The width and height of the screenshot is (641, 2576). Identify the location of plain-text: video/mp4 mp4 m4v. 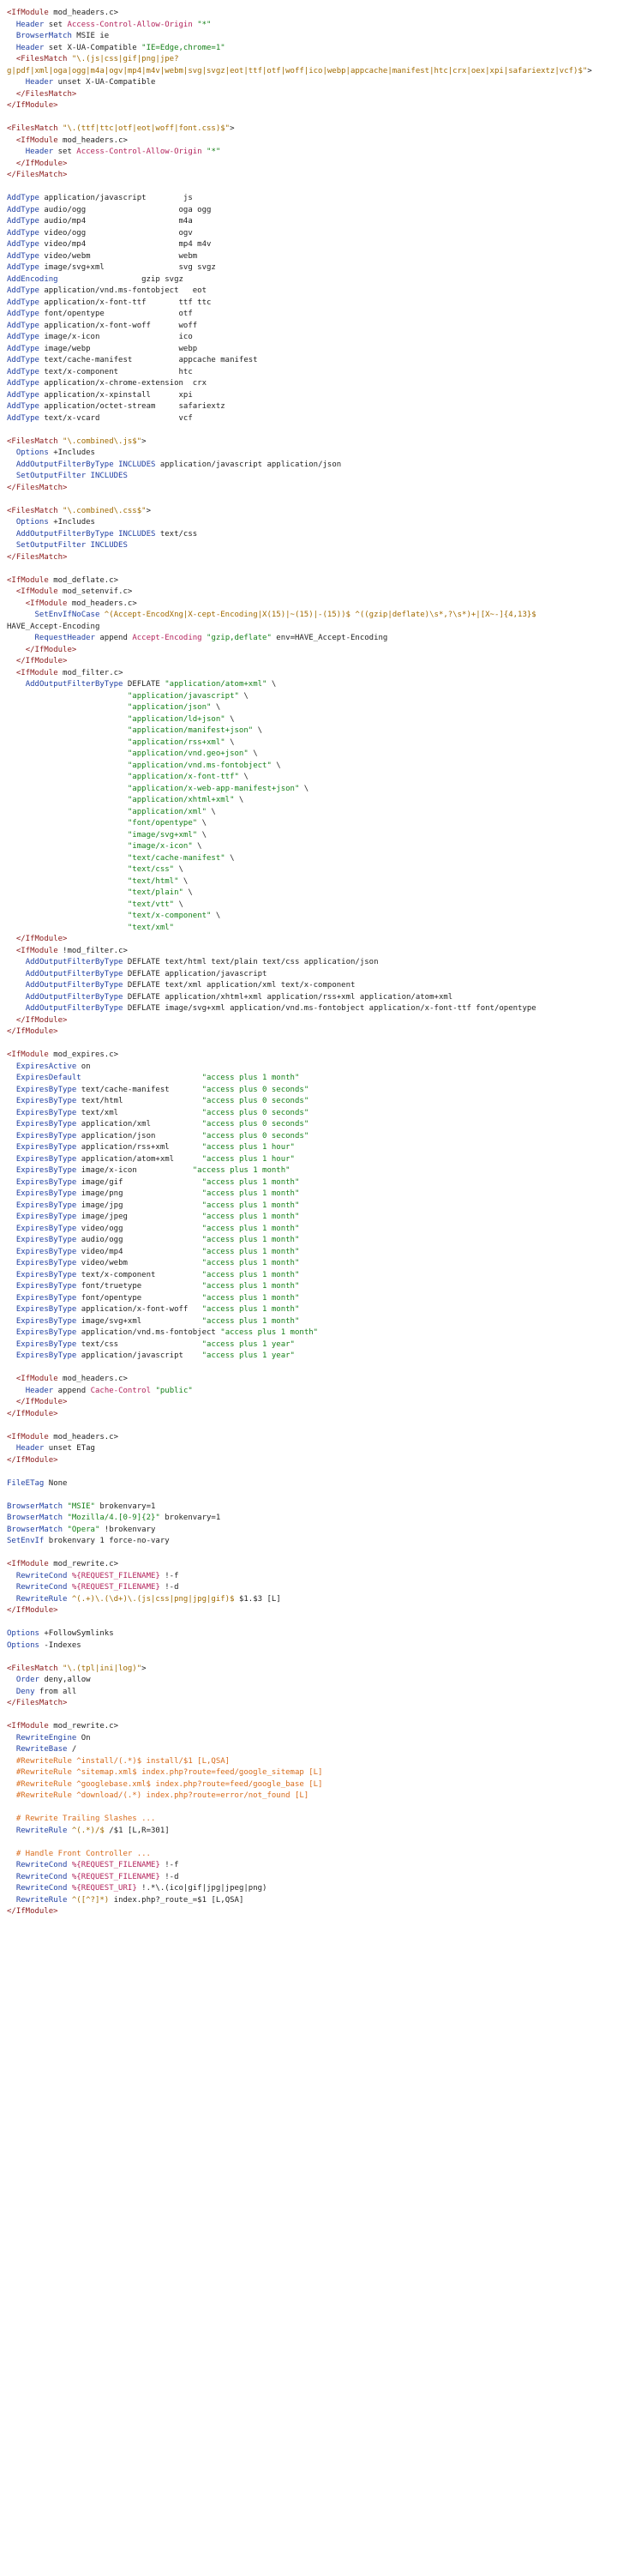
(126, 244).